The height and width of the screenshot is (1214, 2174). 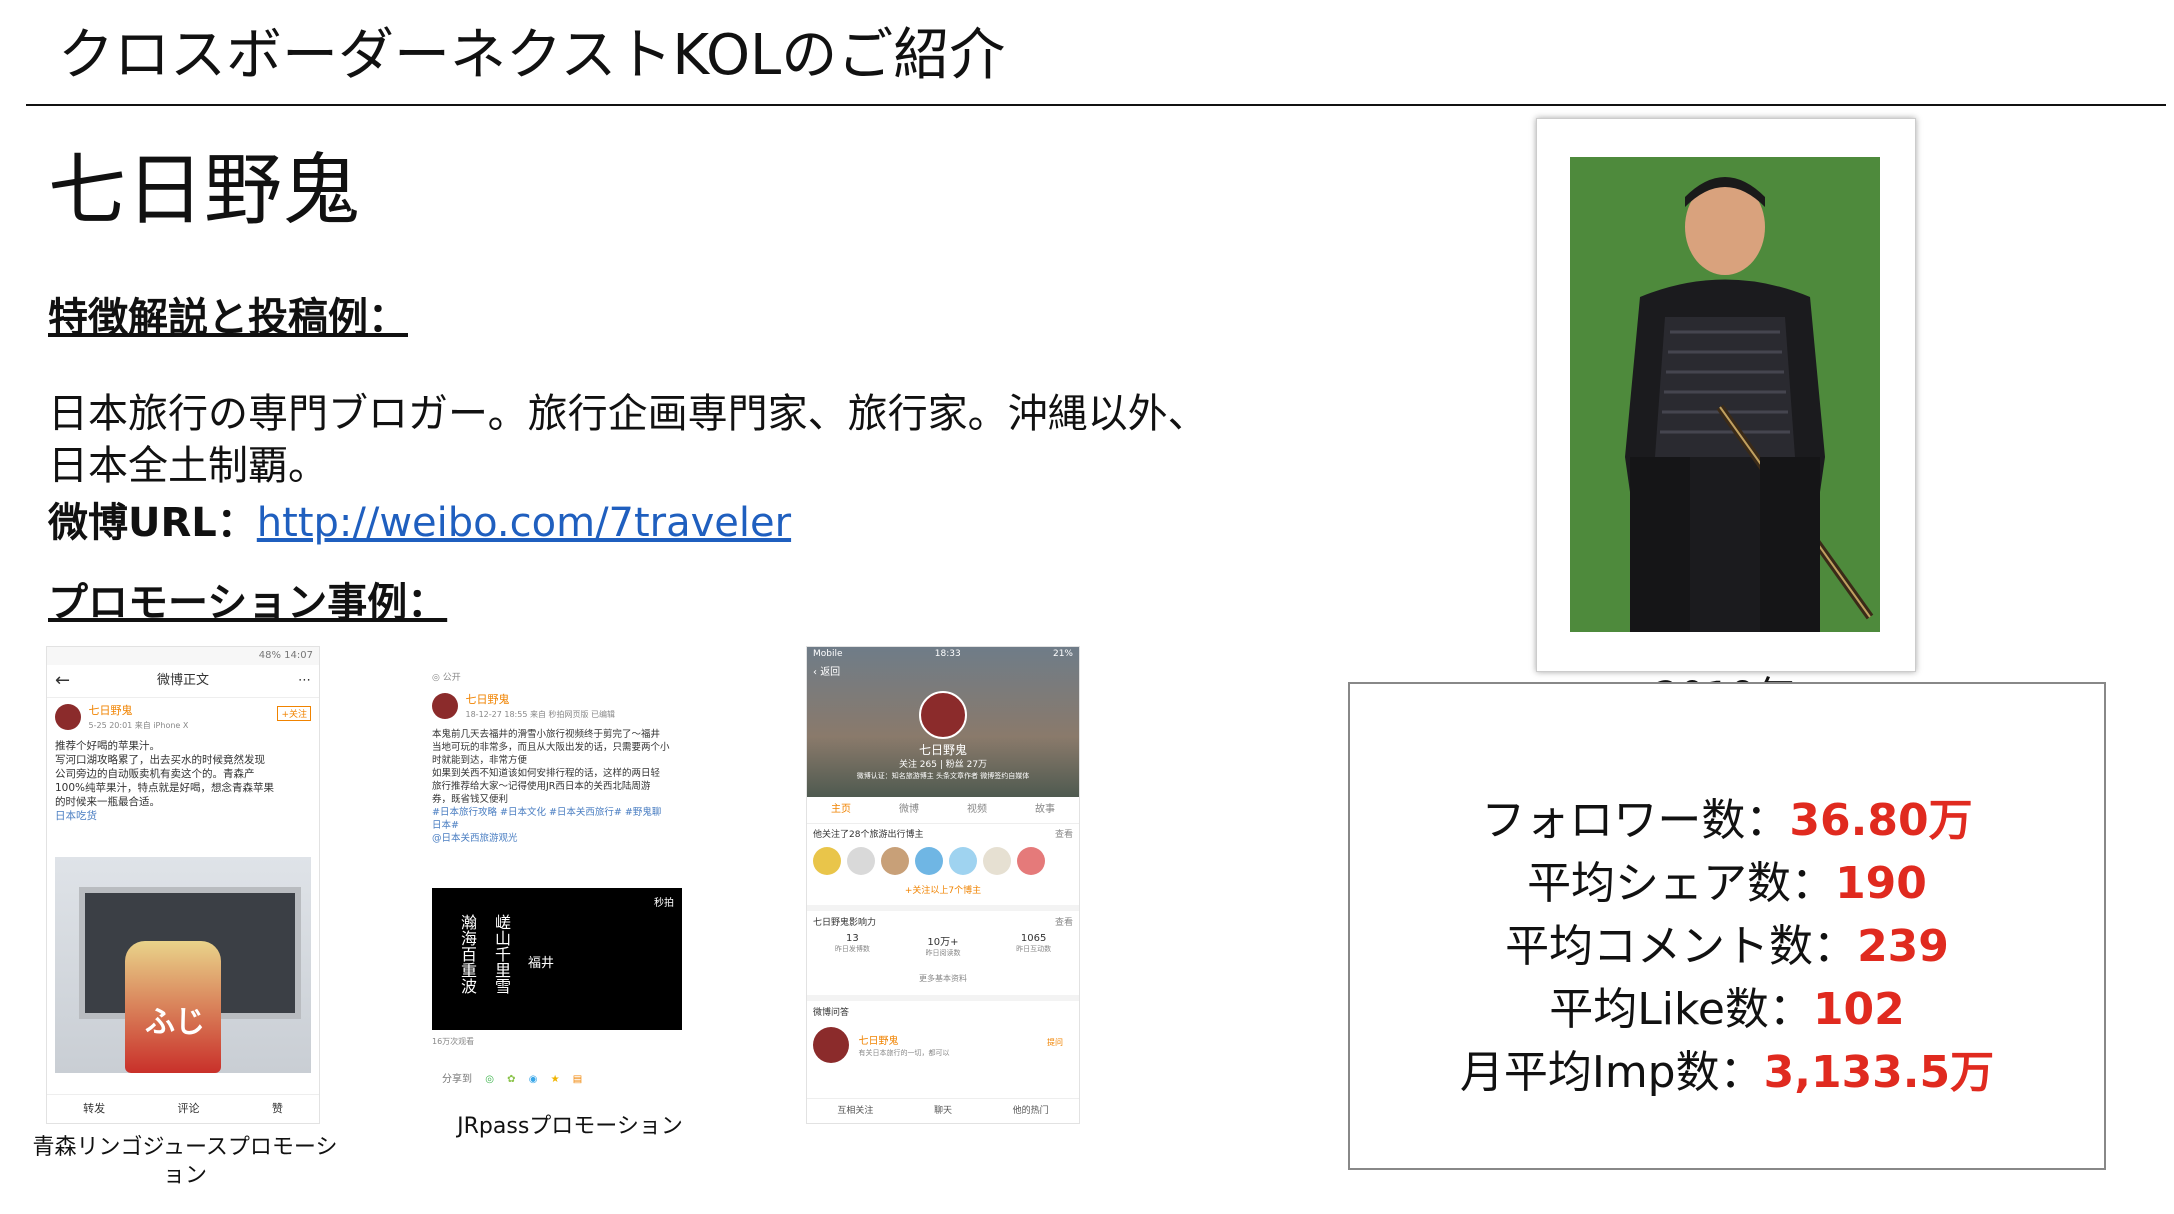 I want to click on share-bar: 分享到 ◎ ✿ ◉ ★ ▤, so click(x=512, y=1079).